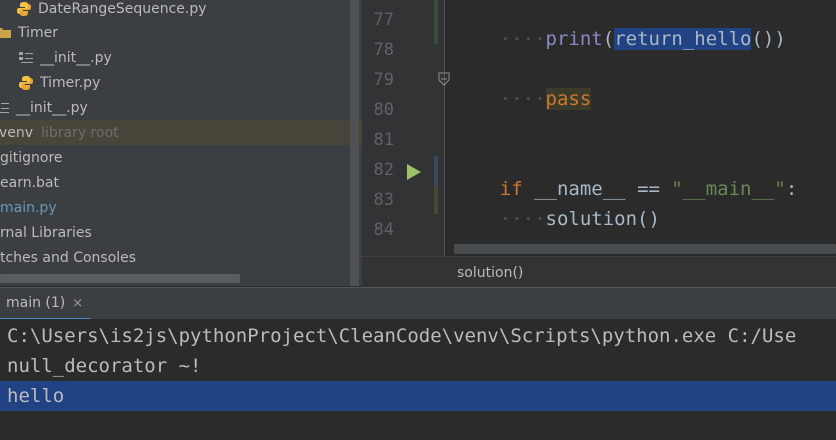 The width and height of the screenshot is (836, 440). Describe the element at coordinates (354, 143) in the screenshot. I see `sidebar-splitter` at that location.